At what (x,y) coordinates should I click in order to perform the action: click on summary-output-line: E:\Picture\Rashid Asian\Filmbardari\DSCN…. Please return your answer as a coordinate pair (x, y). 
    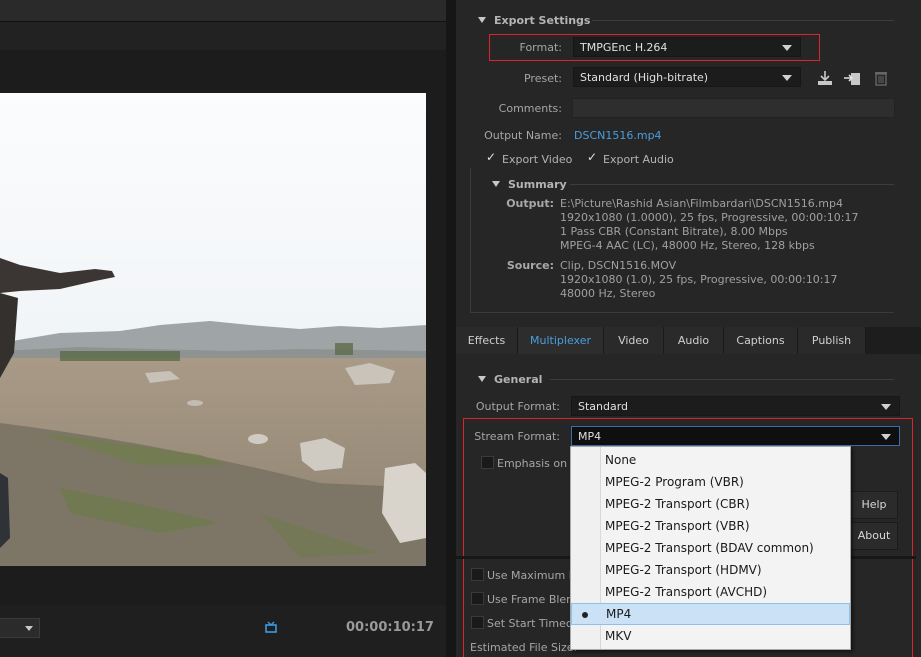
    Looking at the image, I should click on (701, 203).